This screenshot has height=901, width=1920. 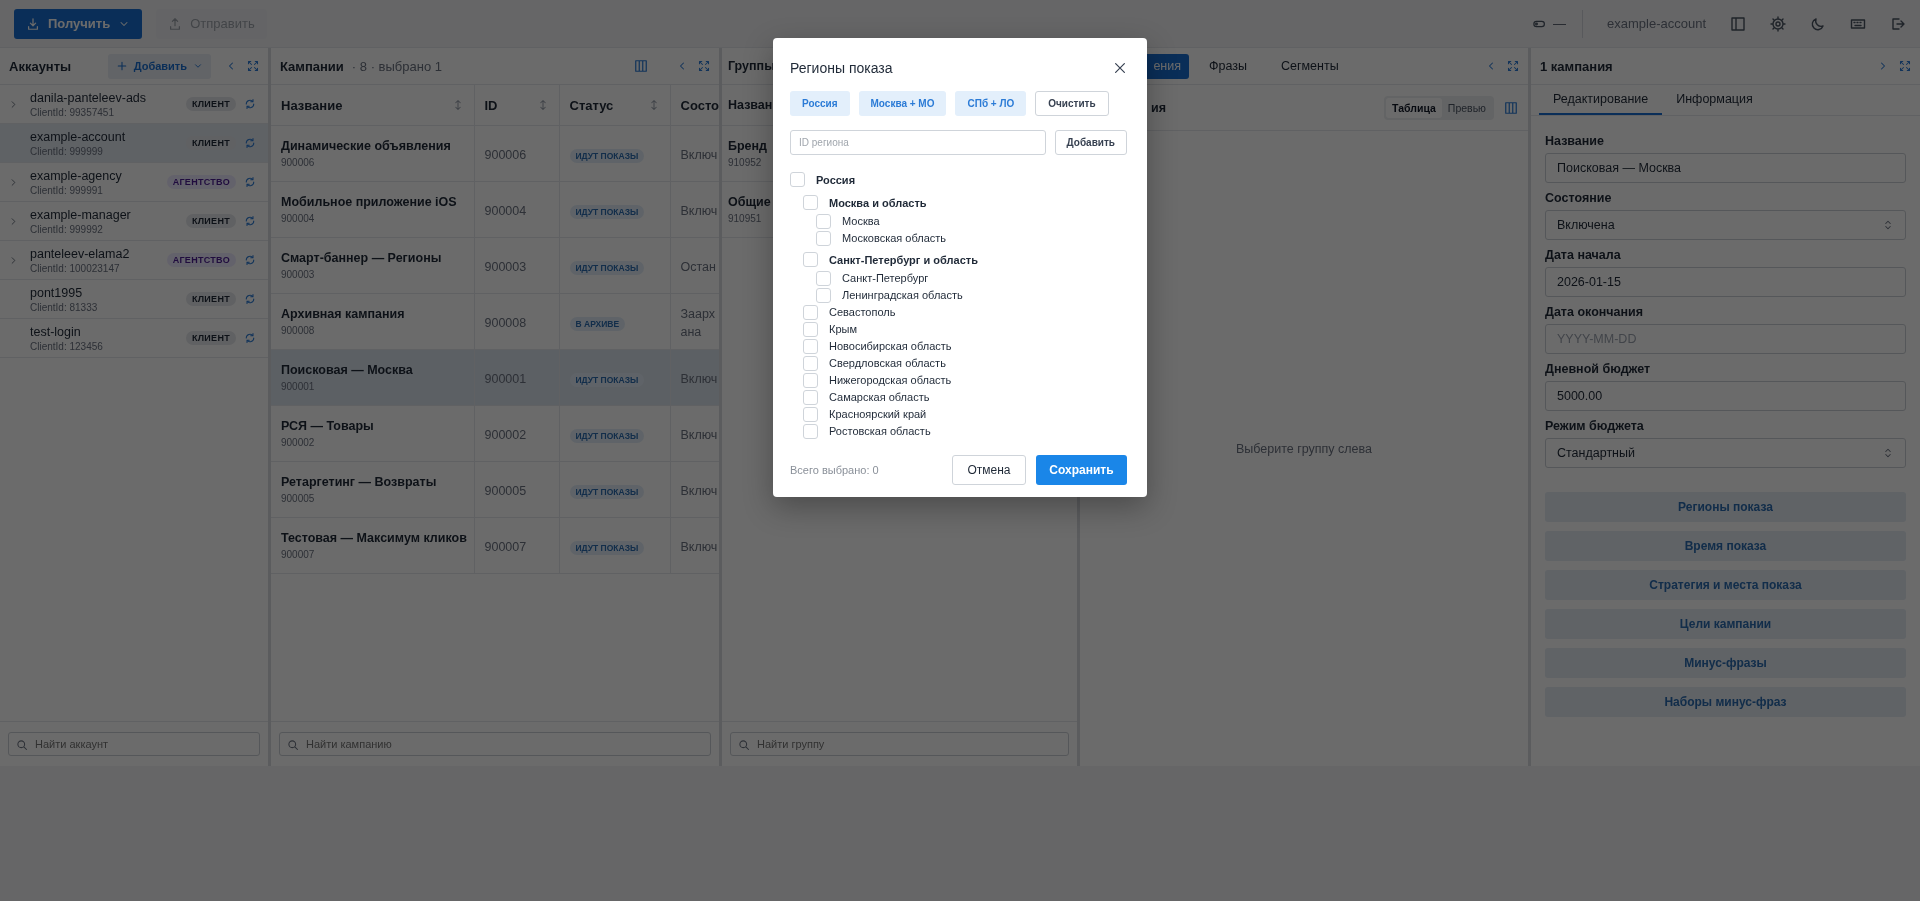 What do you see at coordinates (1414, 107) in the screenshot?
I see `view-toggle: Таблица` at bounding box center [1414, 107].